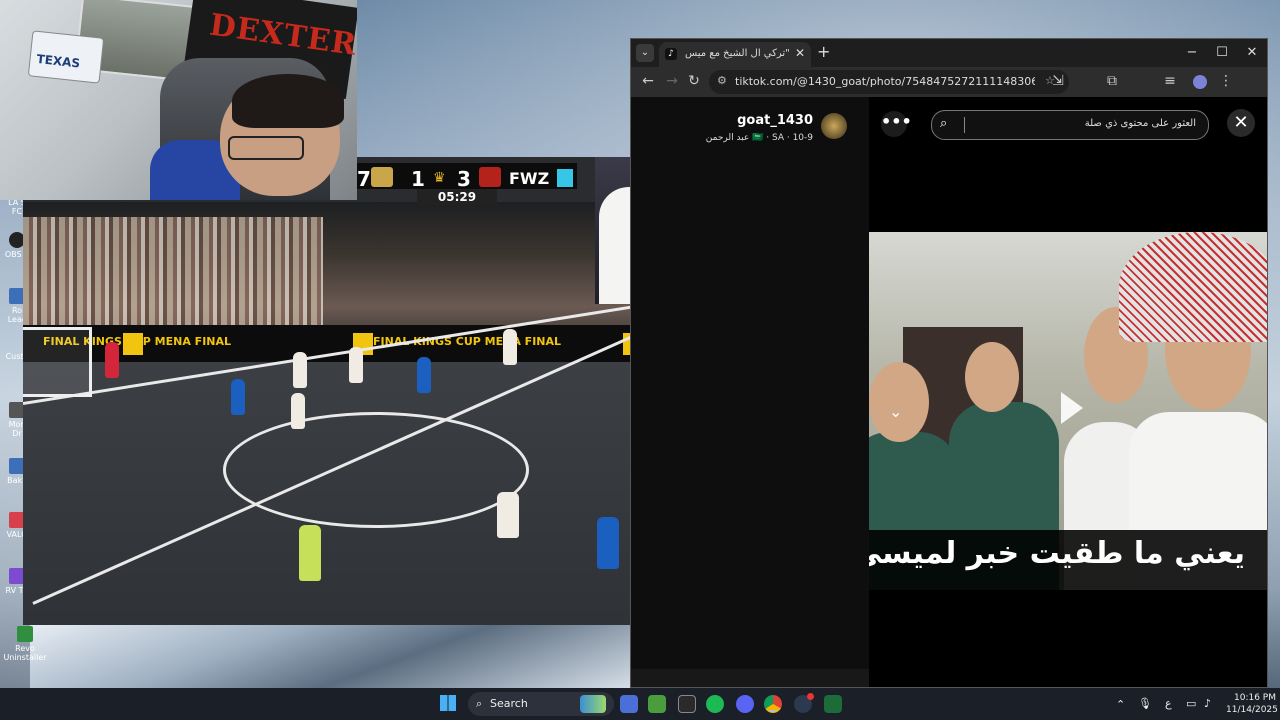 The image size is (1280, 720). What do you see at coordinates (722, 80) in the screenshot?
I see `site-info-icon: ⚙` at bounding box center [722, 80].